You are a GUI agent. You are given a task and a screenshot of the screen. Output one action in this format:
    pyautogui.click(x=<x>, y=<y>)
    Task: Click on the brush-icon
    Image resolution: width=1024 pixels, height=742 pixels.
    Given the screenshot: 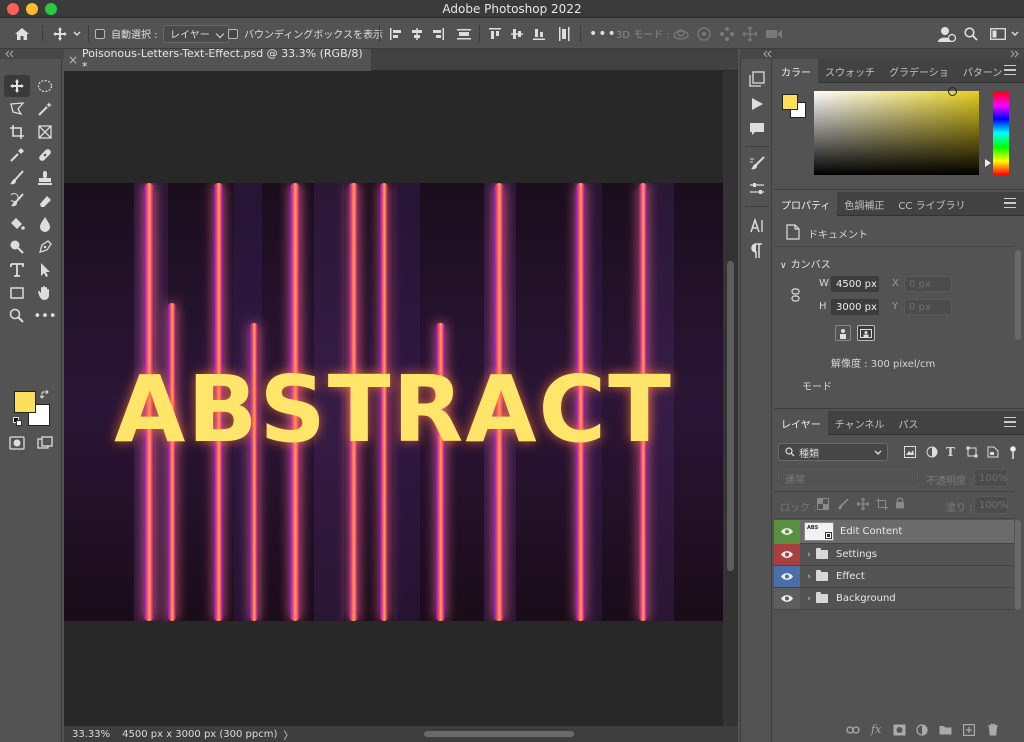 What is the action you would take?
    pyautogui.click(x=17, y=178)
    